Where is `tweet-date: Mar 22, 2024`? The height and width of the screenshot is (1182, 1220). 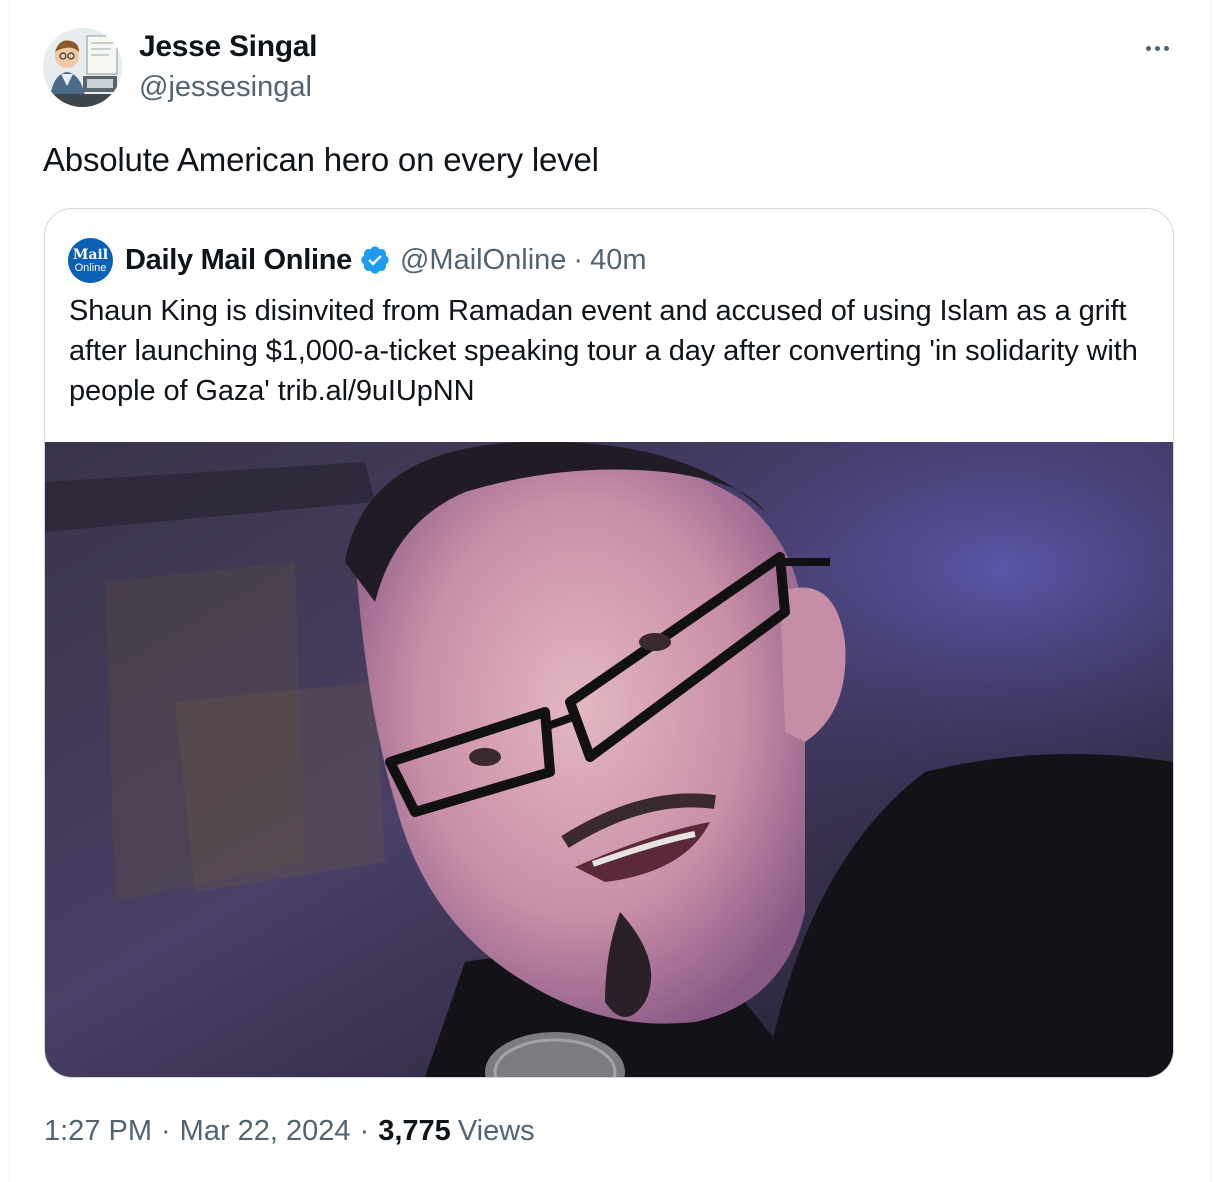
tweet-date: Mar 22, 2024 is located at coordinates (265, 1131).